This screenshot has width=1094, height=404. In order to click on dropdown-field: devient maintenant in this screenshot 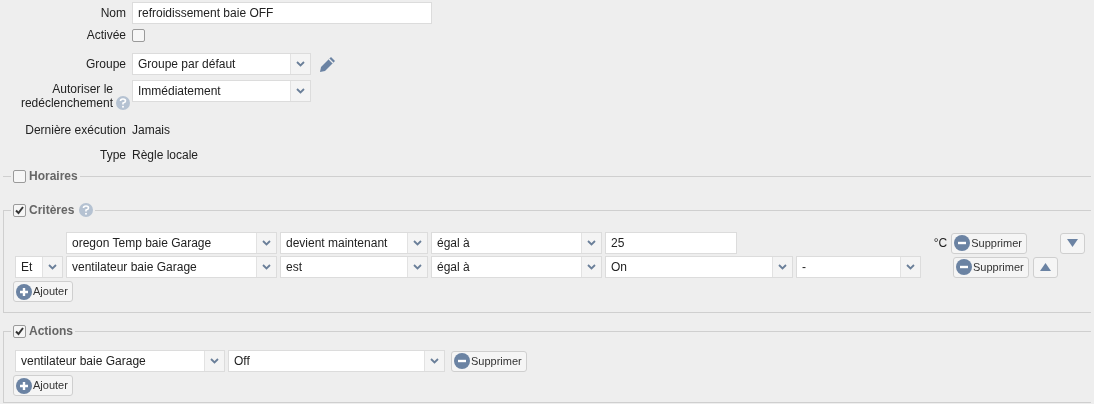, I will do `click(354, 243)`.